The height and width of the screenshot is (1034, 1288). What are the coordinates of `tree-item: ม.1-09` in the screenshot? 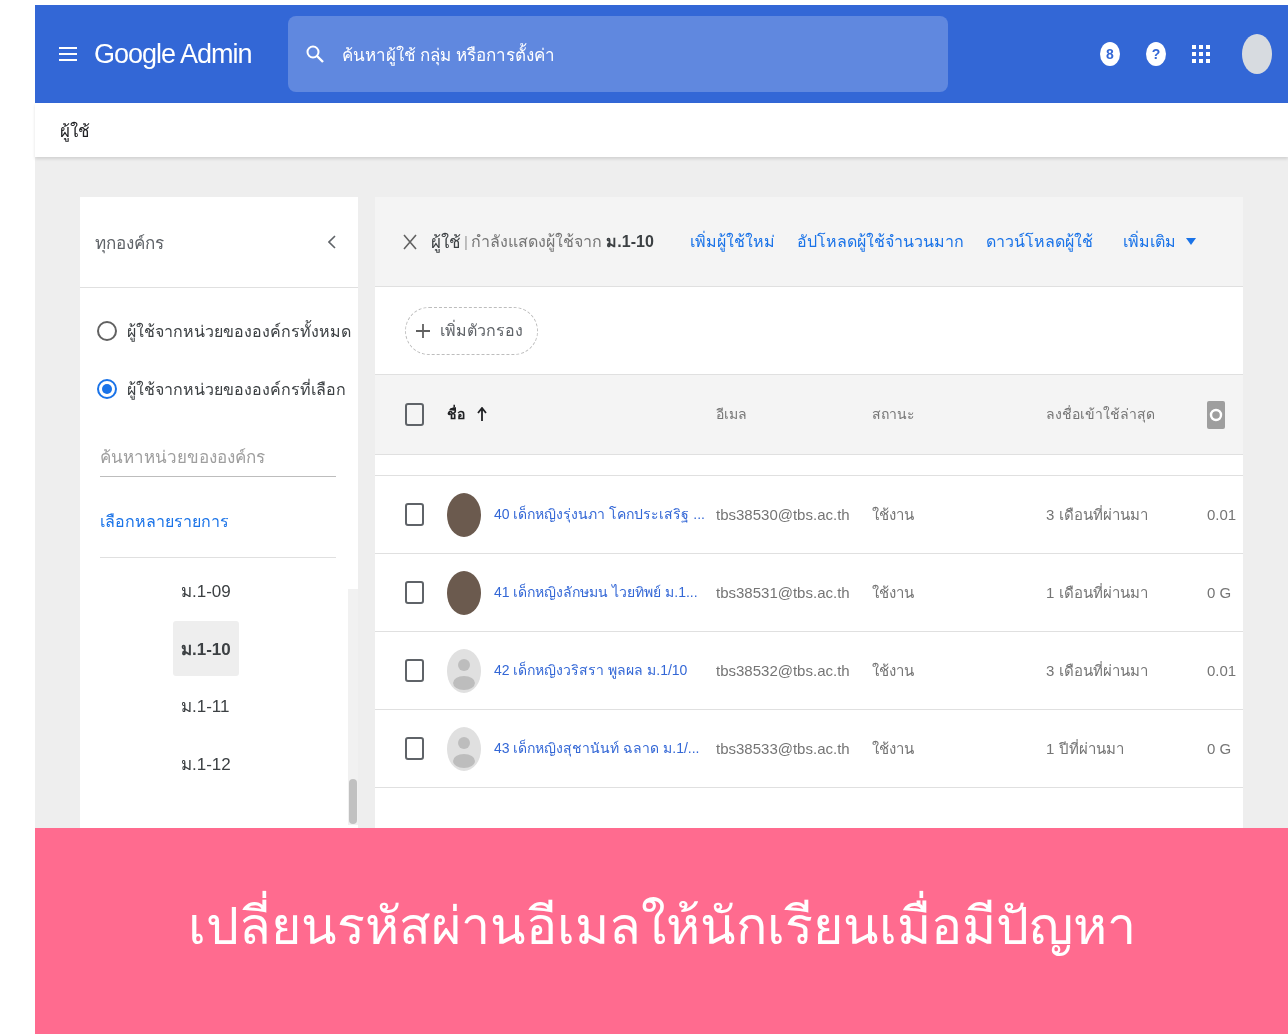 It's located at (206, 591).